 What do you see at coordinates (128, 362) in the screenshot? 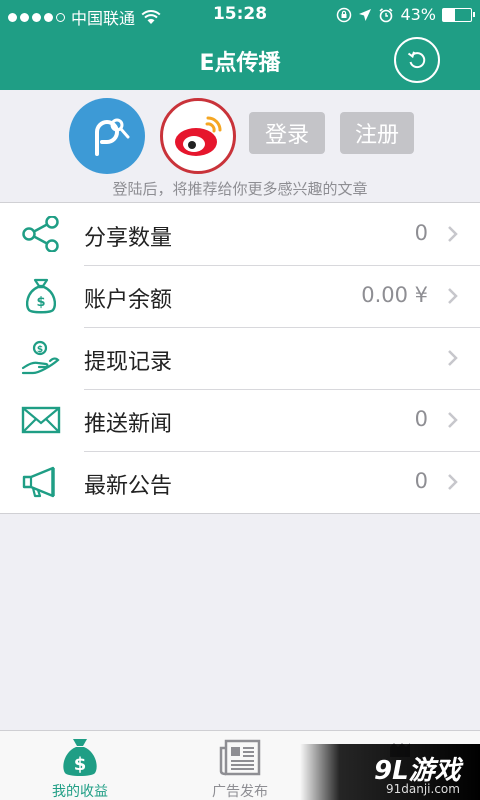
I see `menu-item-label: 提现记录` at bounding box center [128, 362].